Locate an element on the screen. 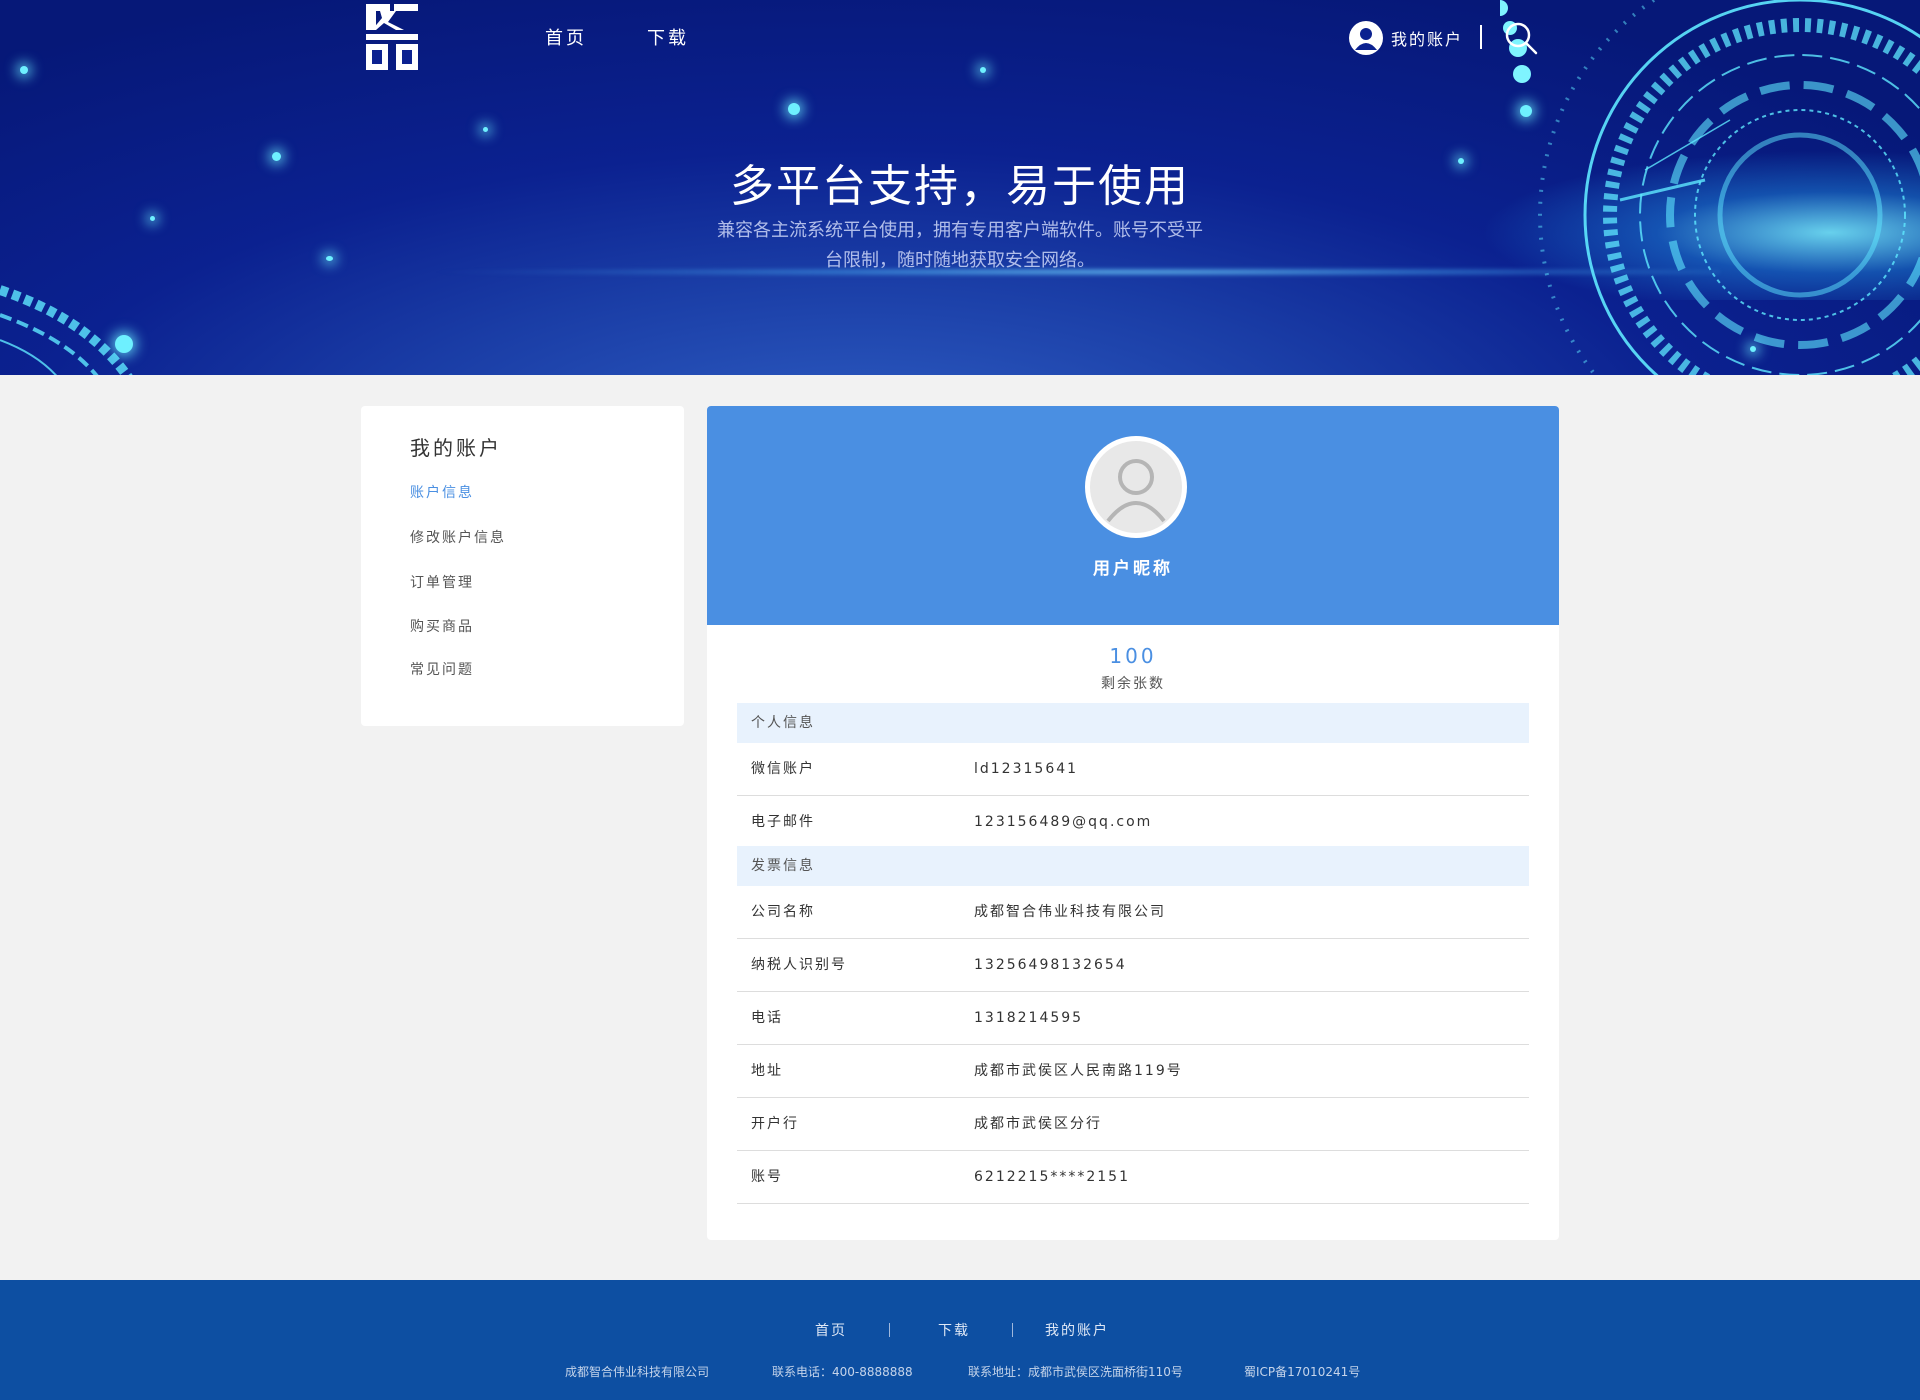 This screenshot has height=1400, width=1920. row-label: 公司名称 is located at coordinates (783, 912).